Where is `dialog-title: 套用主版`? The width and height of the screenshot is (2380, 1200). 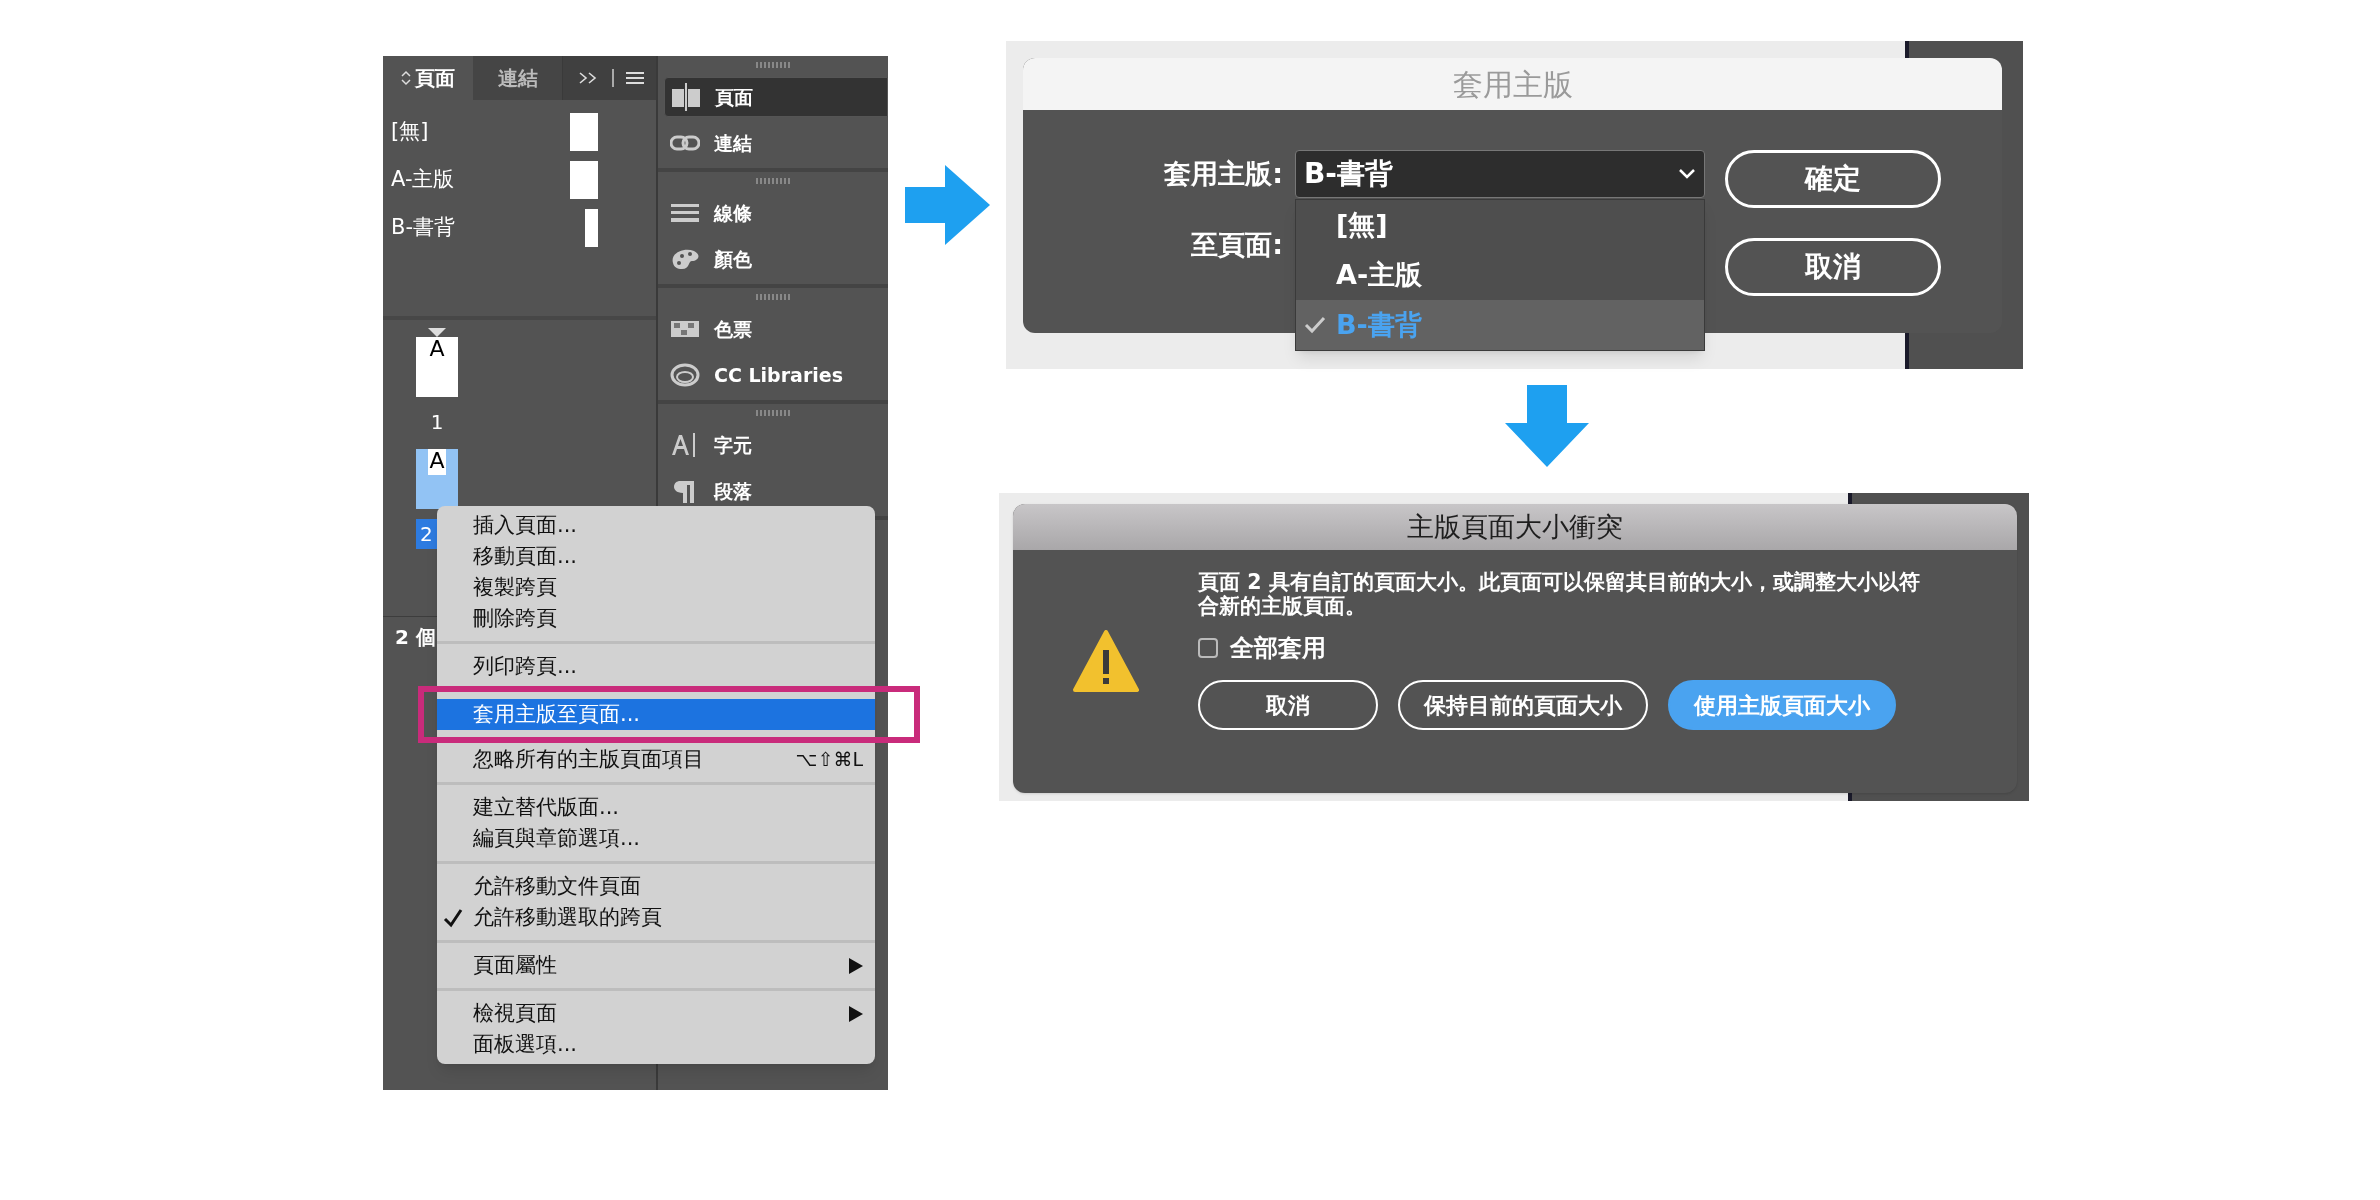
dialog-title: 套用主版 is located at coordinates (1512, 84).